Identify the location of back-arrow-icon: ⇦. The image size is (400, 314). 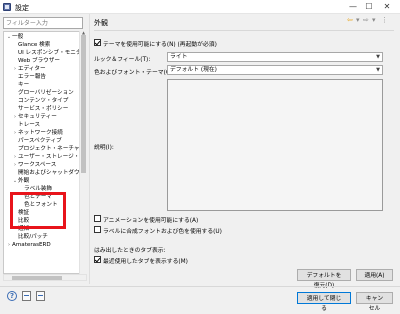
(350, 20).